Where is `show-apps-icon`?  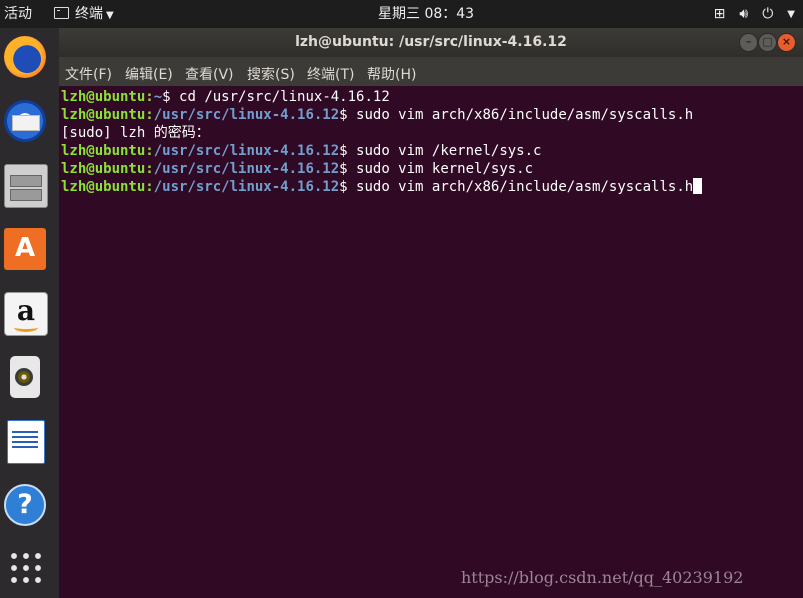
show-apps-icon is located at coordinates (26, 568).